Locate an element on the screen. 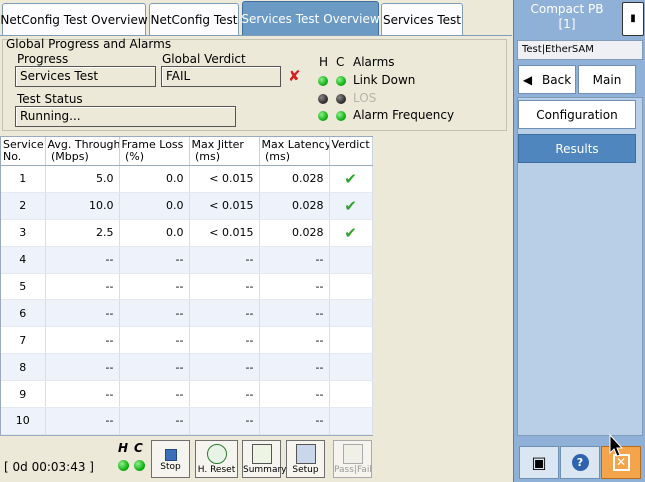 This screenshot has width=645, height=482. table-row: 10 -- -- -- -- is located at coordinates (187, 421).